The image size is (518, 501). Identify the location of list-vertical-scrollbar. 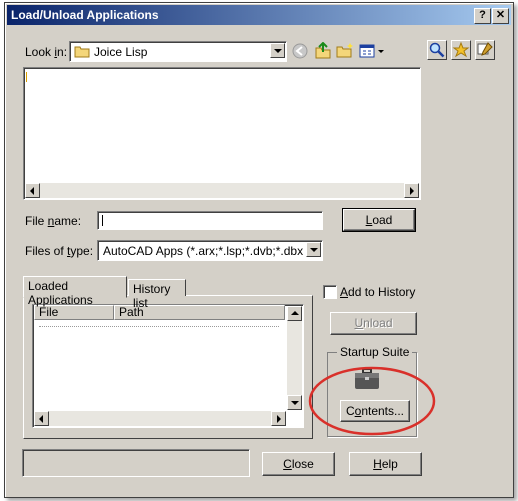
(294, 358).